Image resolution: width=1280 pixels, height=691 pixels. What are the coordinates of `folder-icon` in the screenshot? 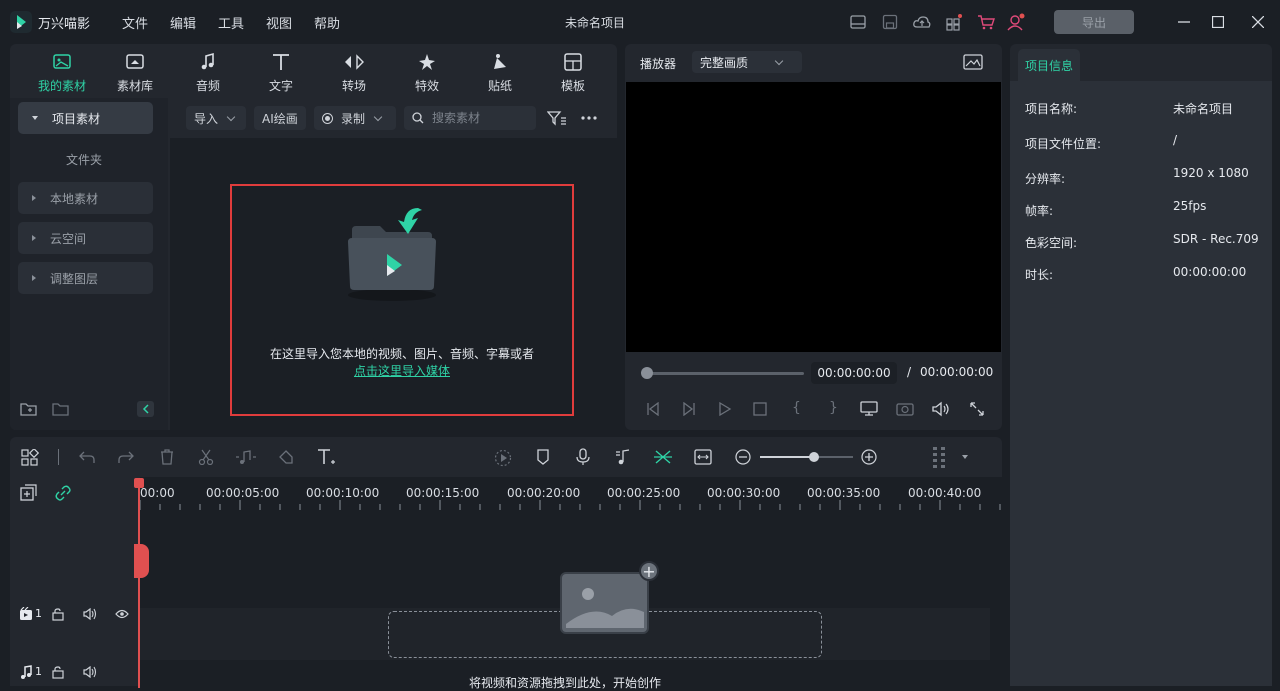 It's located at (61, 409).